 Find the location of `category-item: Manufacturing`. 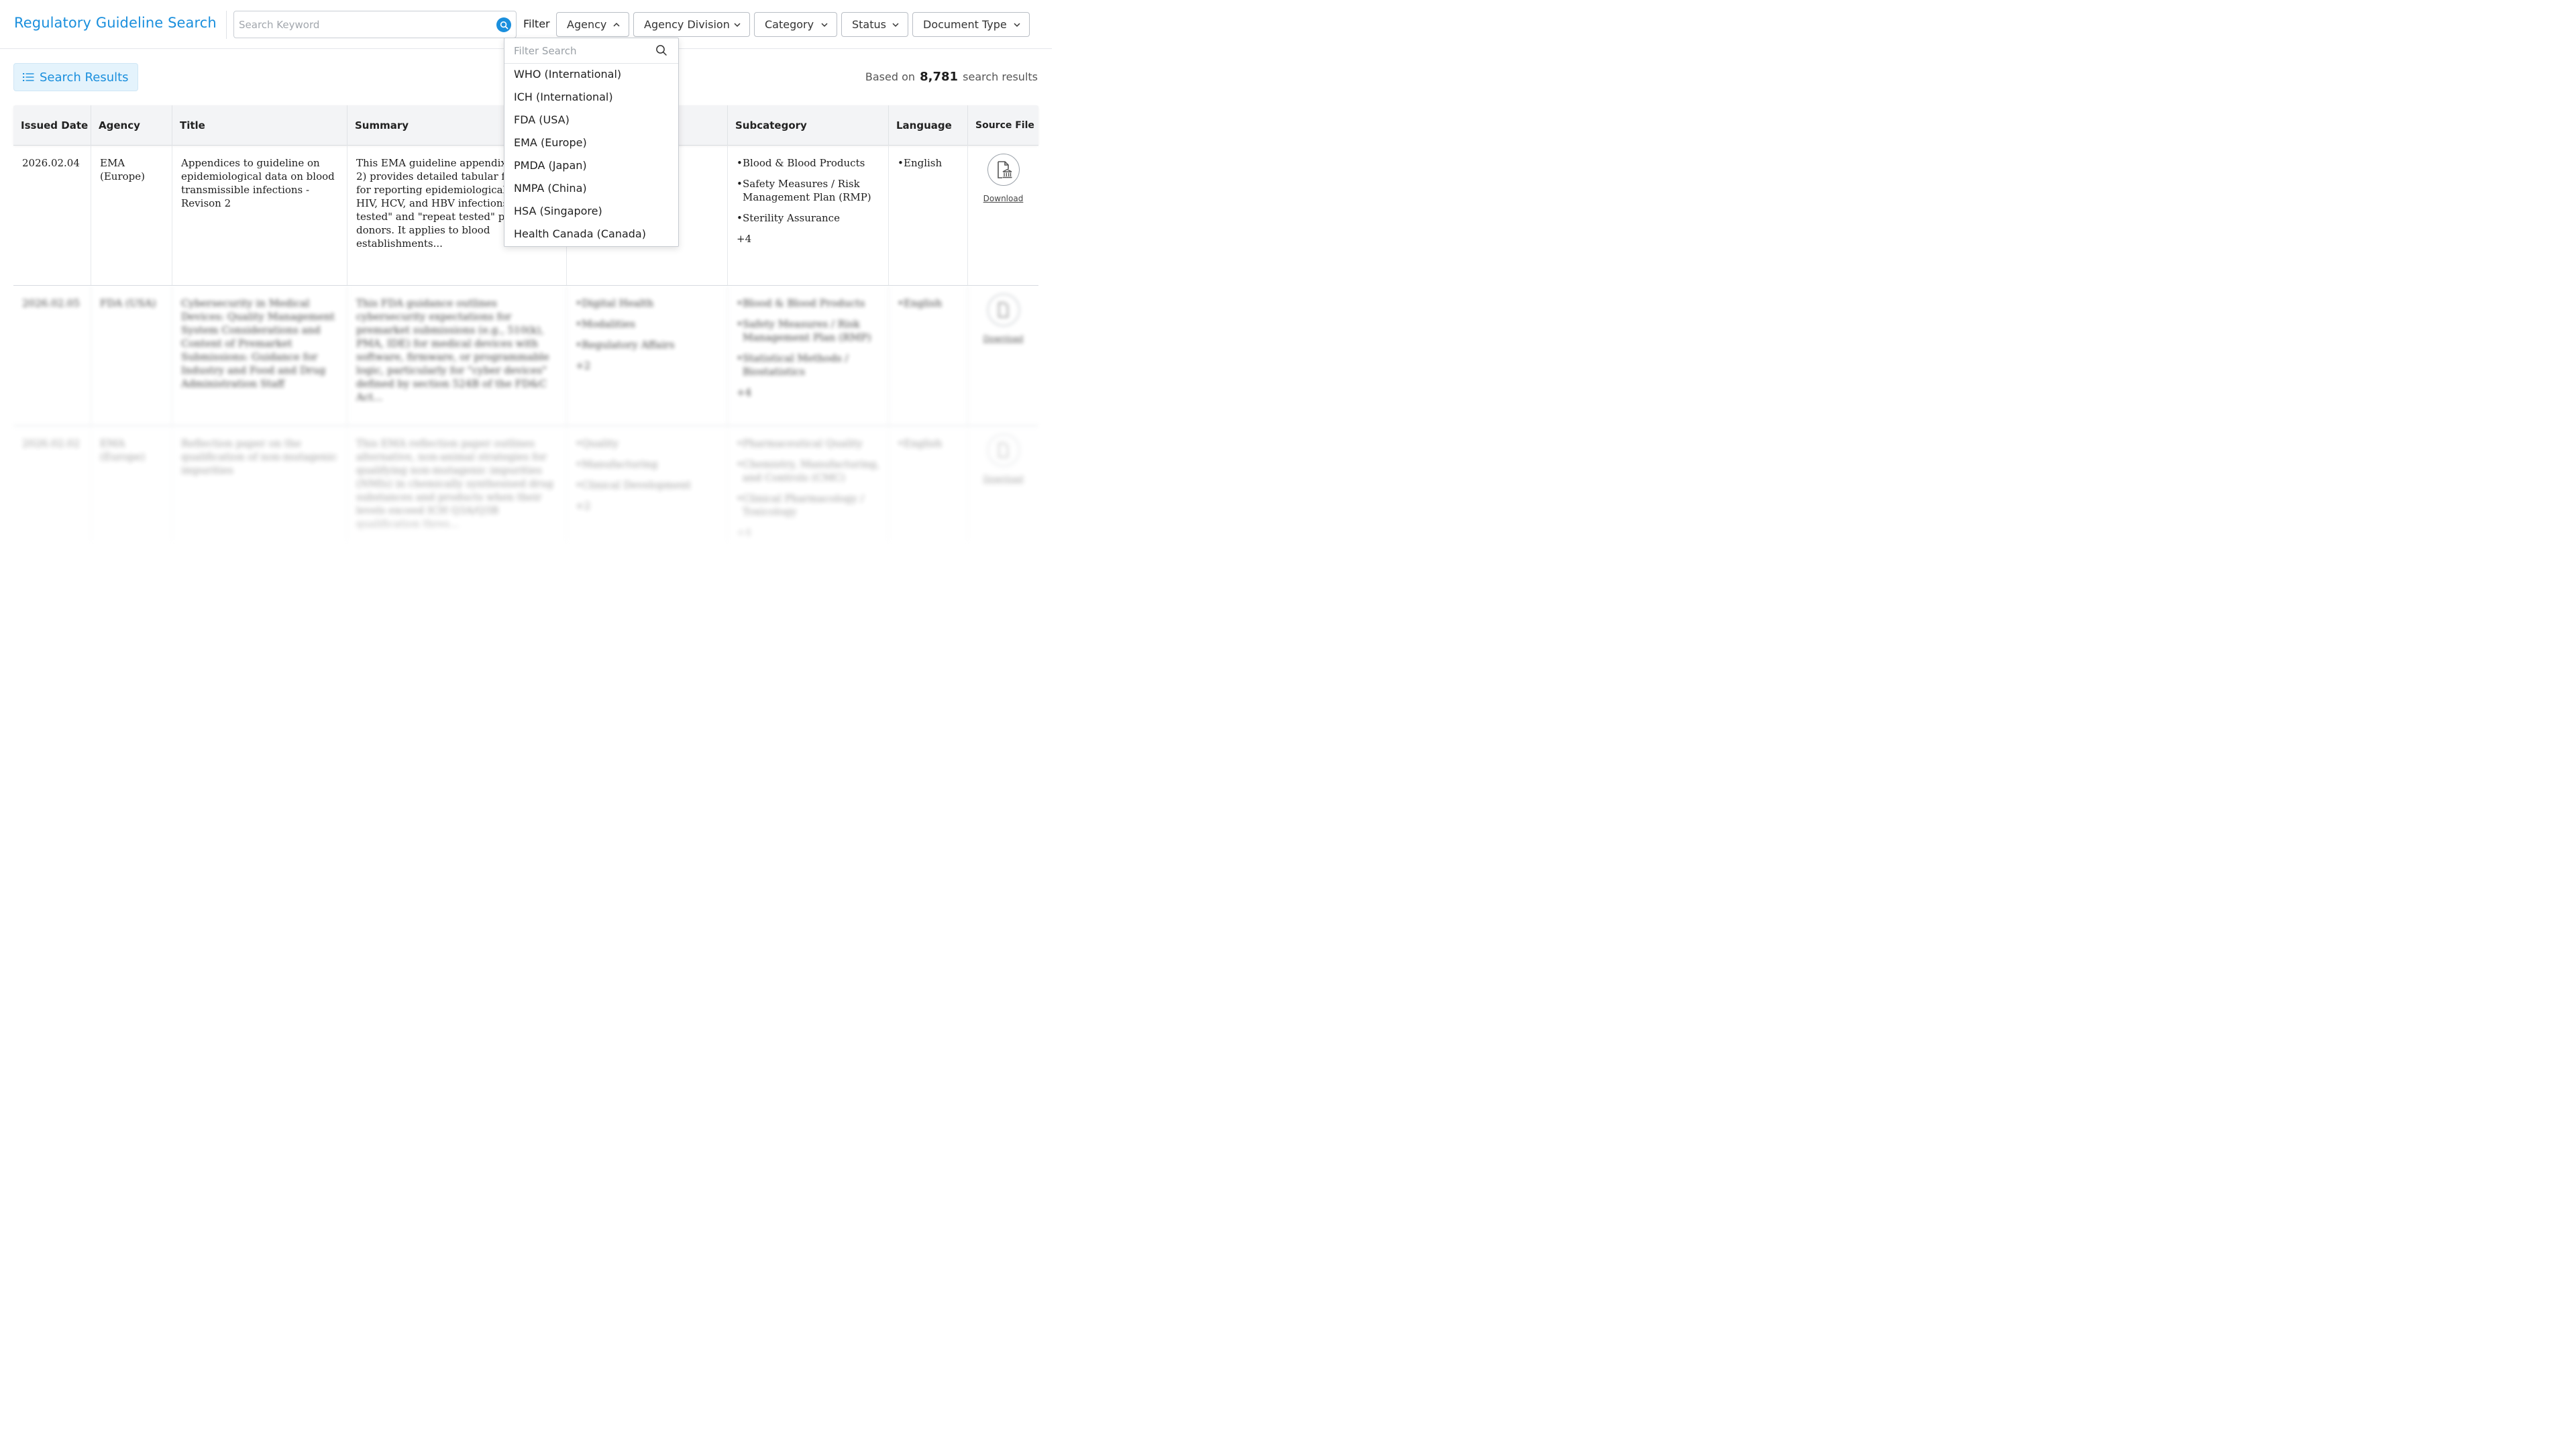

category-item: Manufacturing is located at coordinates (647, 464).